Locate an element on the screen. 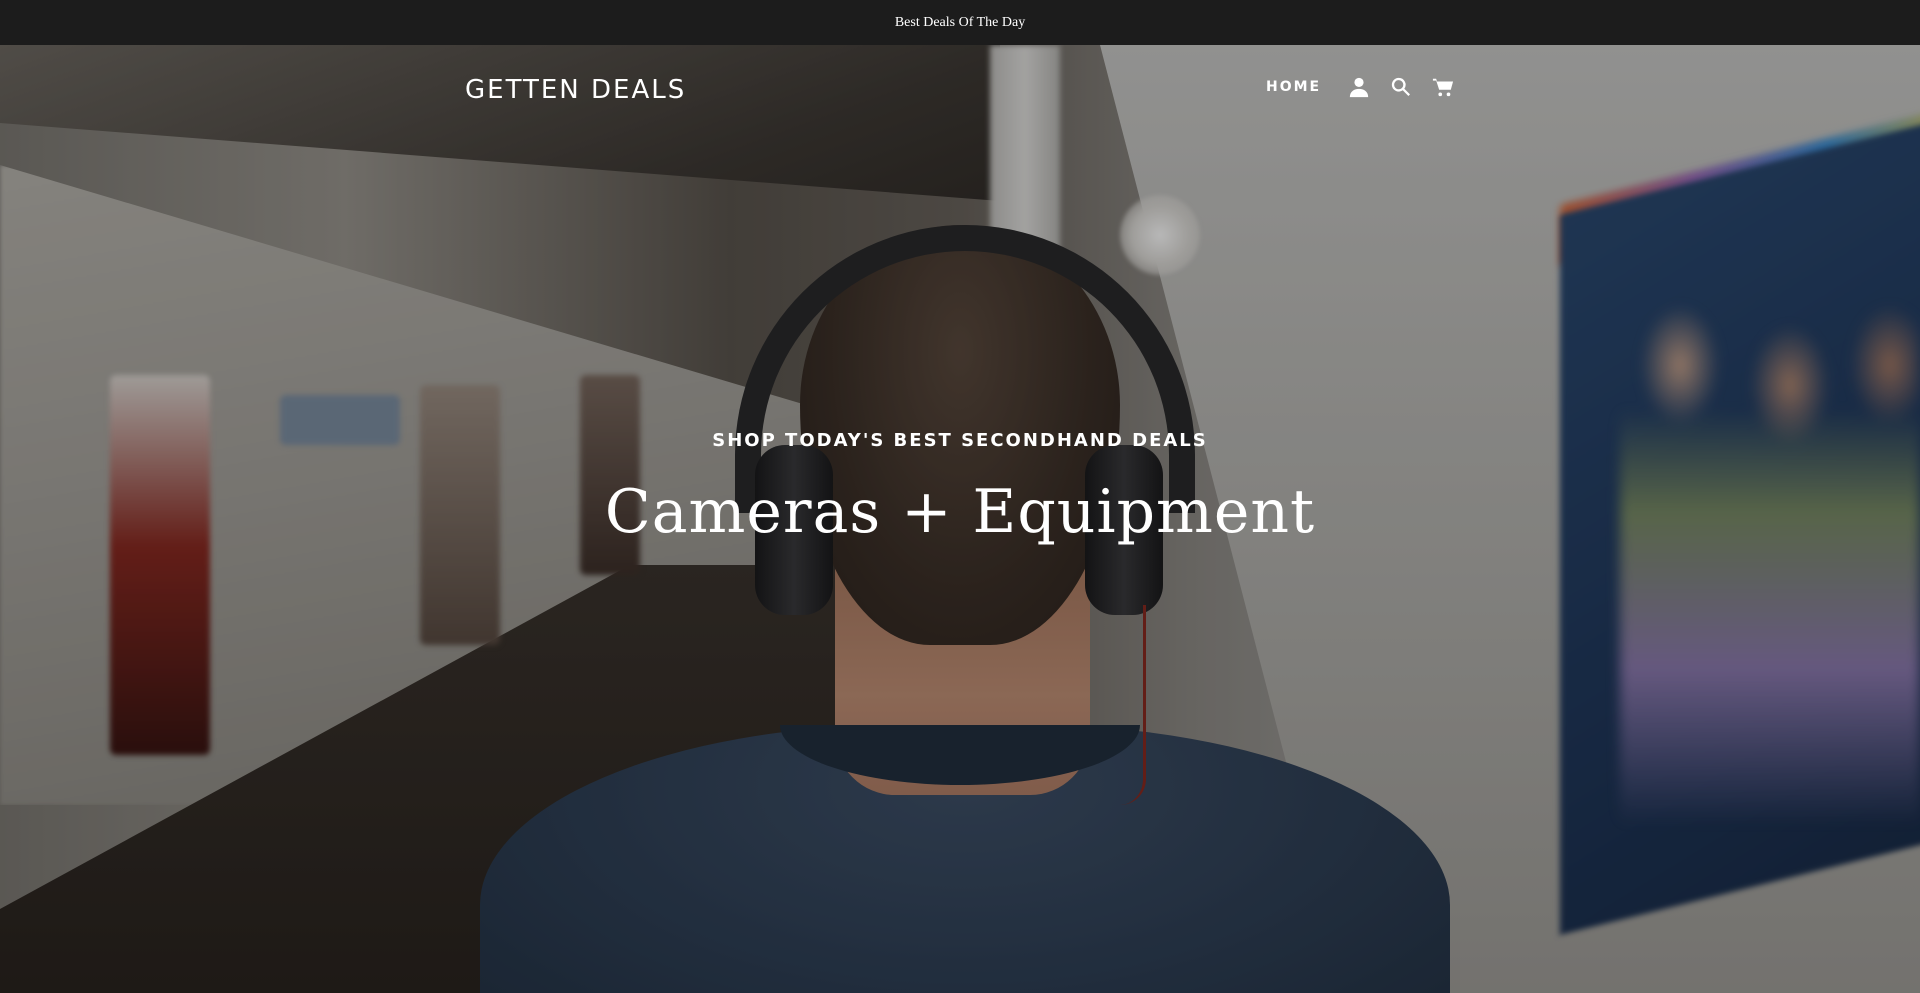 The width and height of the screenshot is (1920, 993). announcement-bar: Best Deals Of The Day is located at coordinates (960, 22).